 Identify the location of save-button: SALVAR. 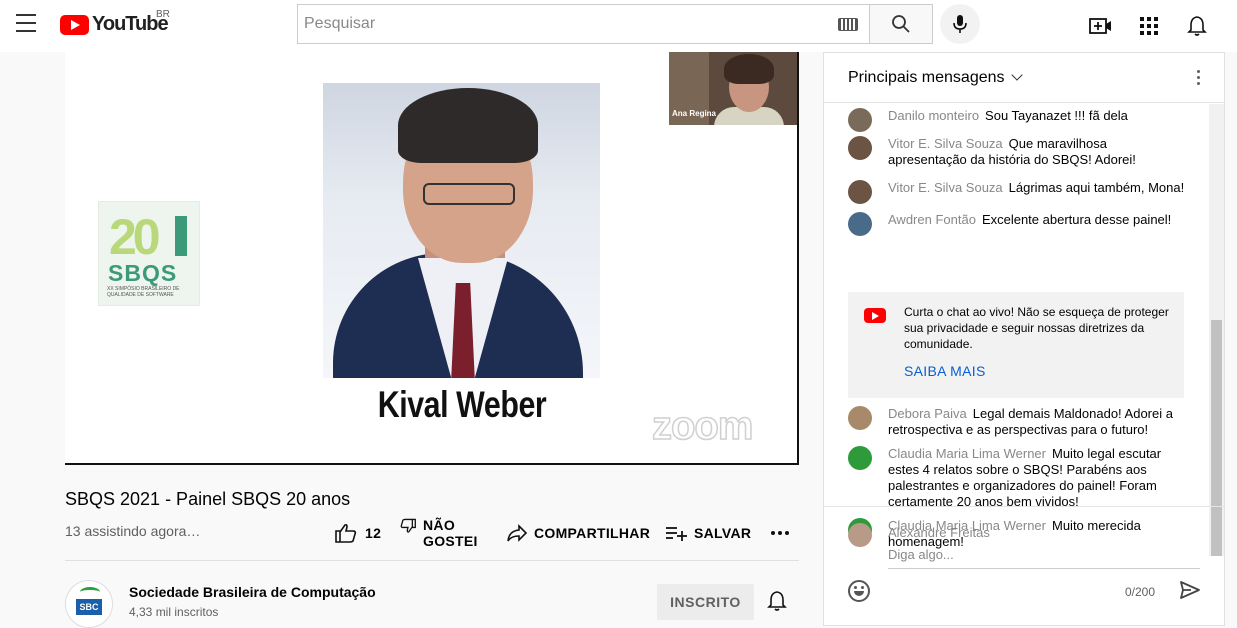
(708, 533).